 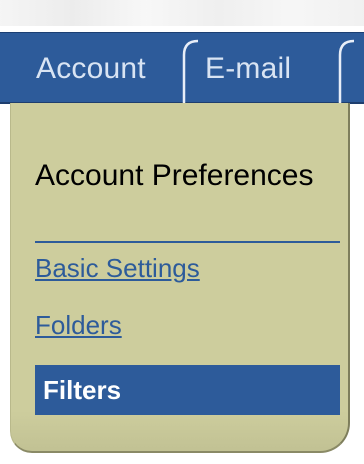 I want to click on tab-account-label: Account, so click(x=91, y=68).